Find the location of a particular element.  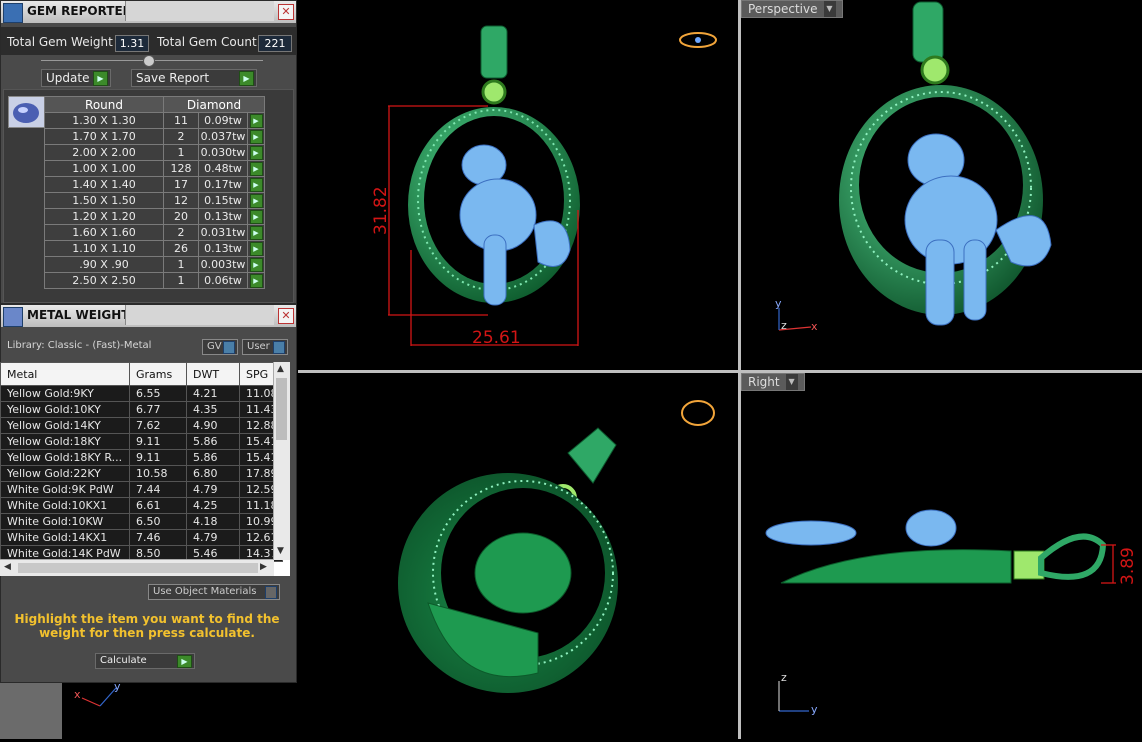

save-report-button: Save Report ▶ is located at coordinates (194, 78).